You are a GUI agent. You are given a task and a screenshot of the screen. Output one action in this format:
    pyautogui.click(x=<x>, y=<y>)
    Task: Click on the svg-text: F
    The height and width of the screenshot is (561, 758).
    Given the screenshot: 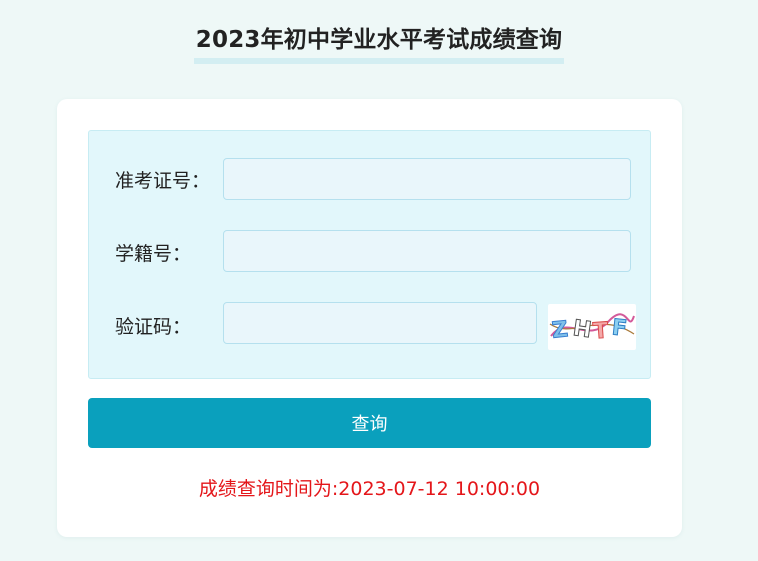 What is the action you would take?
    pyautogui.click(x=620, y=328)
    